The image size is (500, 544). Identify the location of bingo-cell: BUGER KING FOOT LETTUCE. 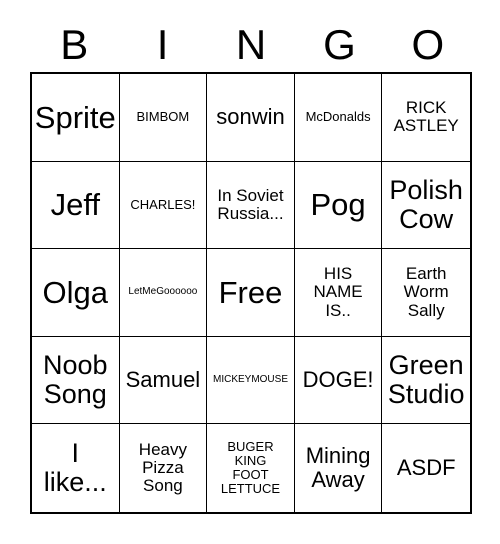
(251, 468).